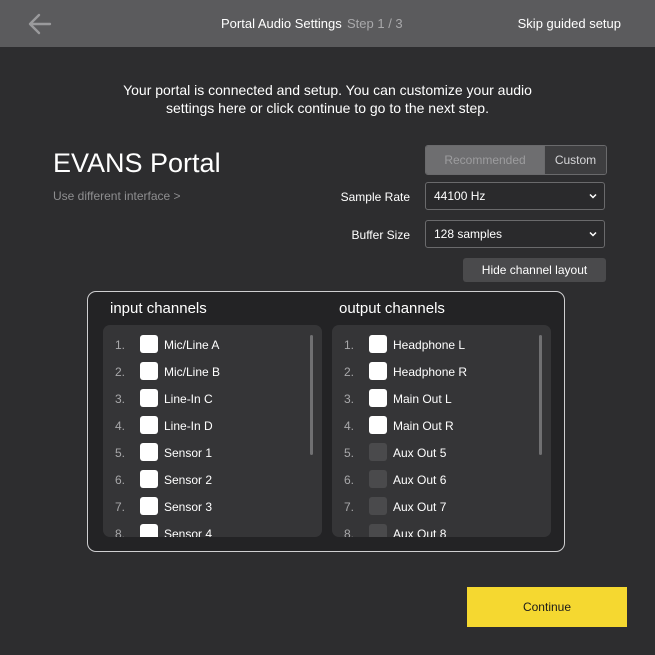 The image size is (655, 655). I want to click on channel-row: 1. Mic/Line A, so click(203, 345).